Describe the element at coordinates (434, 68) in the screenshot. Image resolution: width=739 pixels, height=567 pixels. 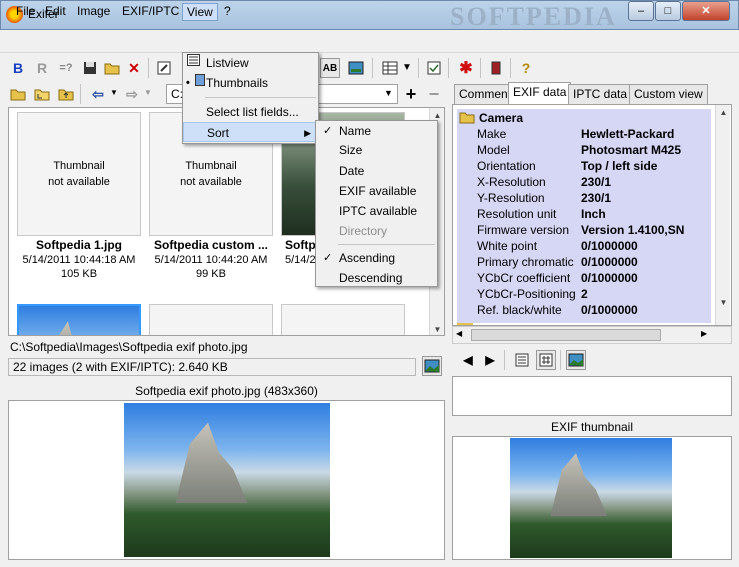
I see `checklist-icon` at that location.